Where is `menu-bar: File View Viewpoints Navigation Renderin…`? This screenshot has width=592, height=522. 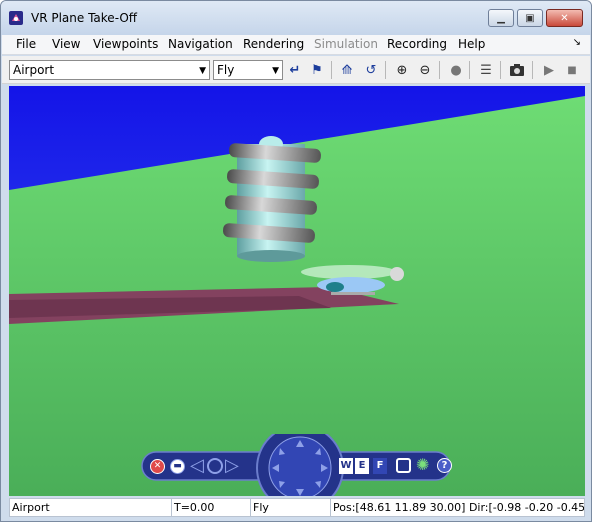
menu-bar: File View Viewpoints Navigation Renderin… is located at coordinates (296, 45).